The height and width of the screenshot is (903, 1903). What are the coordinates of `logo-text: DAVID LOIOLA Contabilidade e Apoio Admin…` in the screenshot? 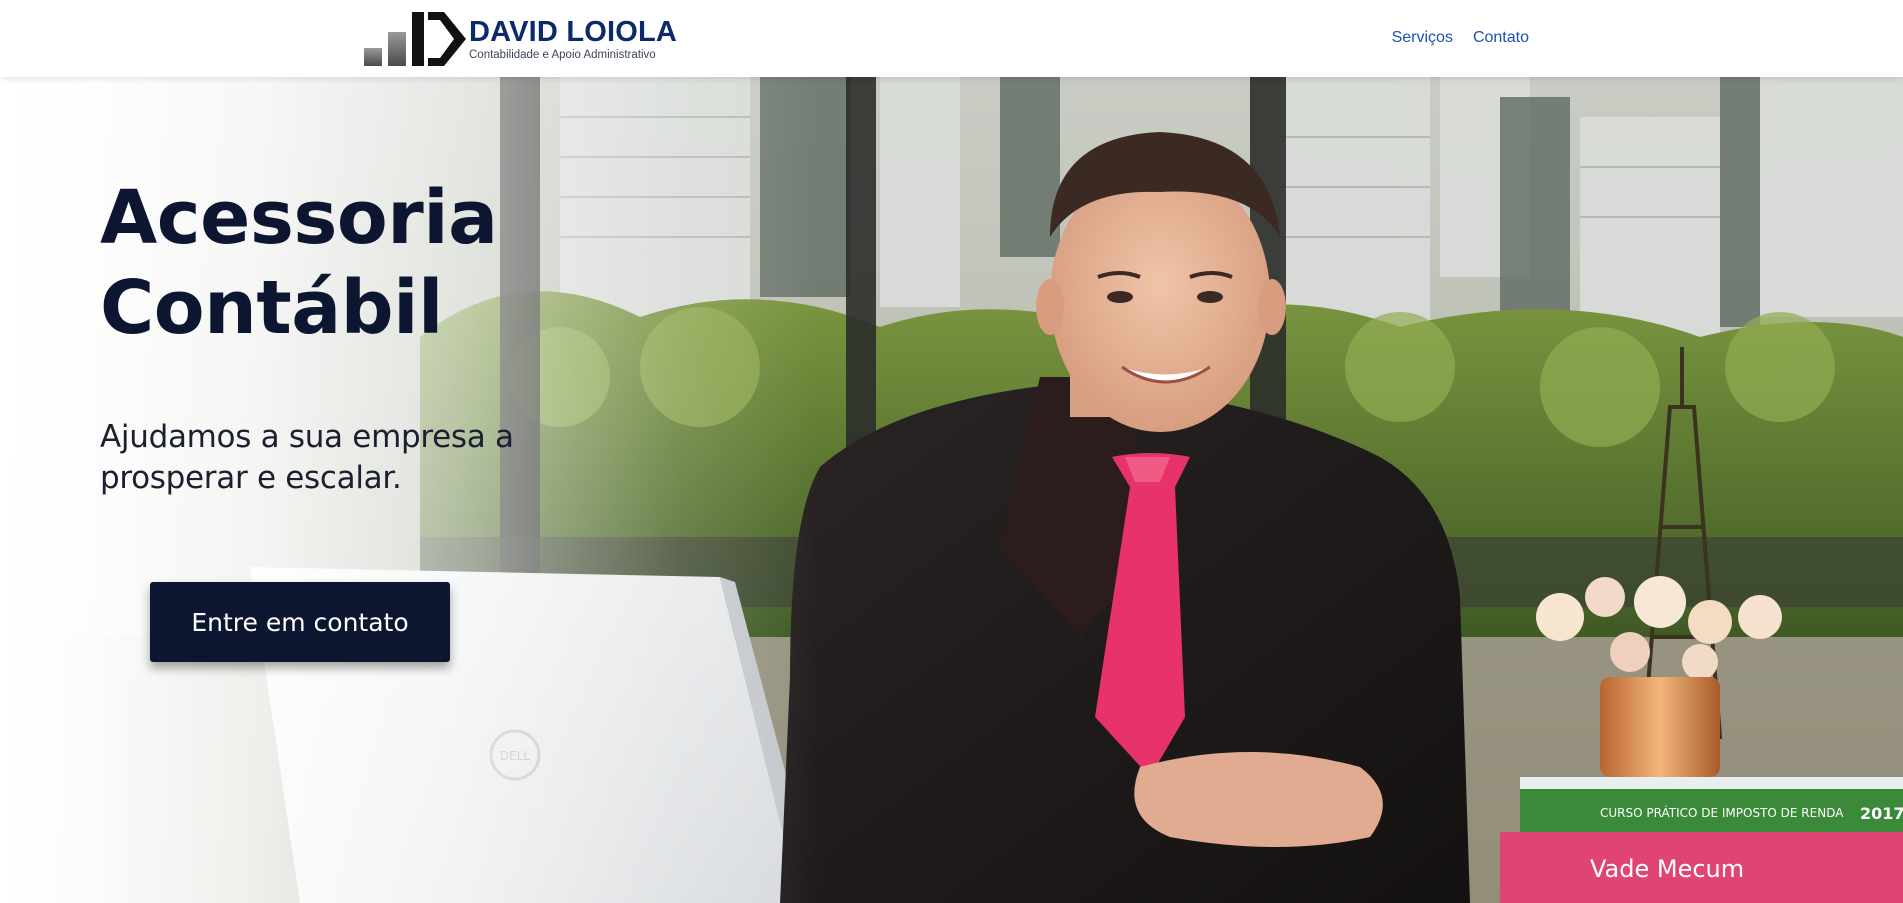 It's located at (573, 39).